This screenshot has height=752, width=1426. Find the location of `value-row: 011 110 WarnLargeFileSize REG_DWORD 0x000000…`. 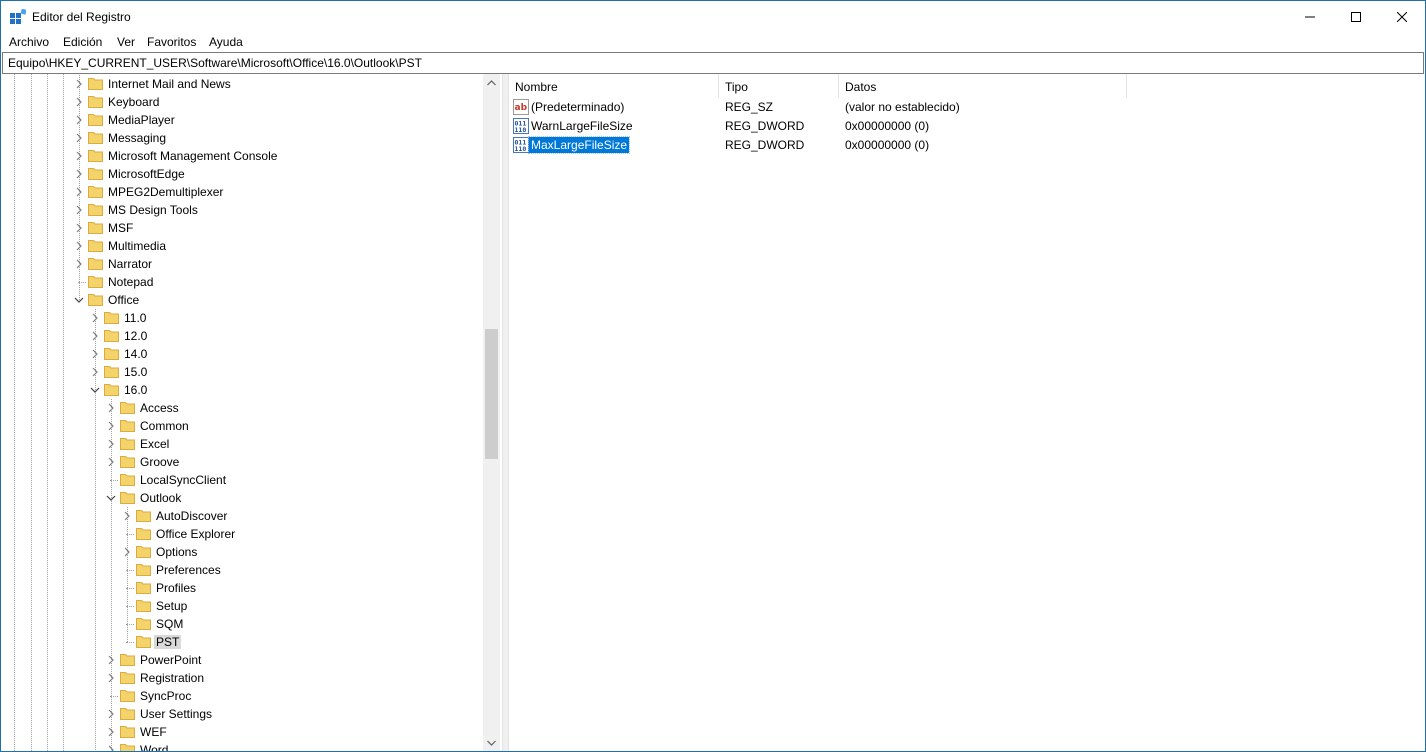

value-row: 011 110 WarnLargeFileSize REG_DWORD 0x000000… is located at coordinates (967, 126).